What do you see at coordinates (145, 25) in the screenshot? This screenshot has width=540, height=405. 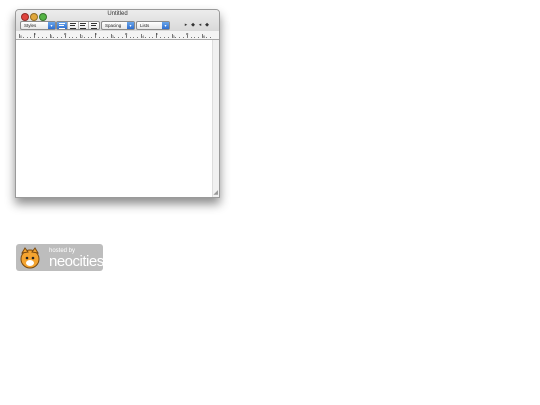 I see `lists-label: Lists` at bounding box center [145, 25].